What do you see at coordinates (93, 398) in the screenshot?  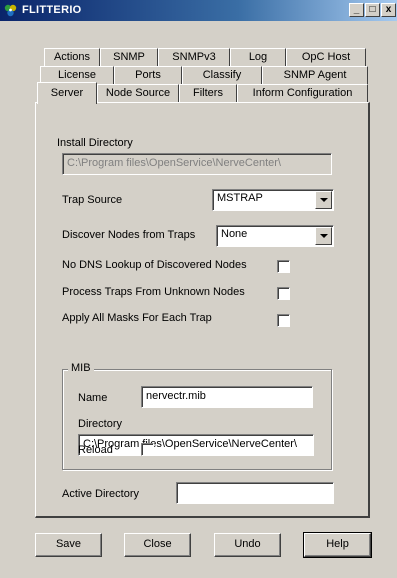 I see `mib-name-label: Name` at bounding box center [93, 398].